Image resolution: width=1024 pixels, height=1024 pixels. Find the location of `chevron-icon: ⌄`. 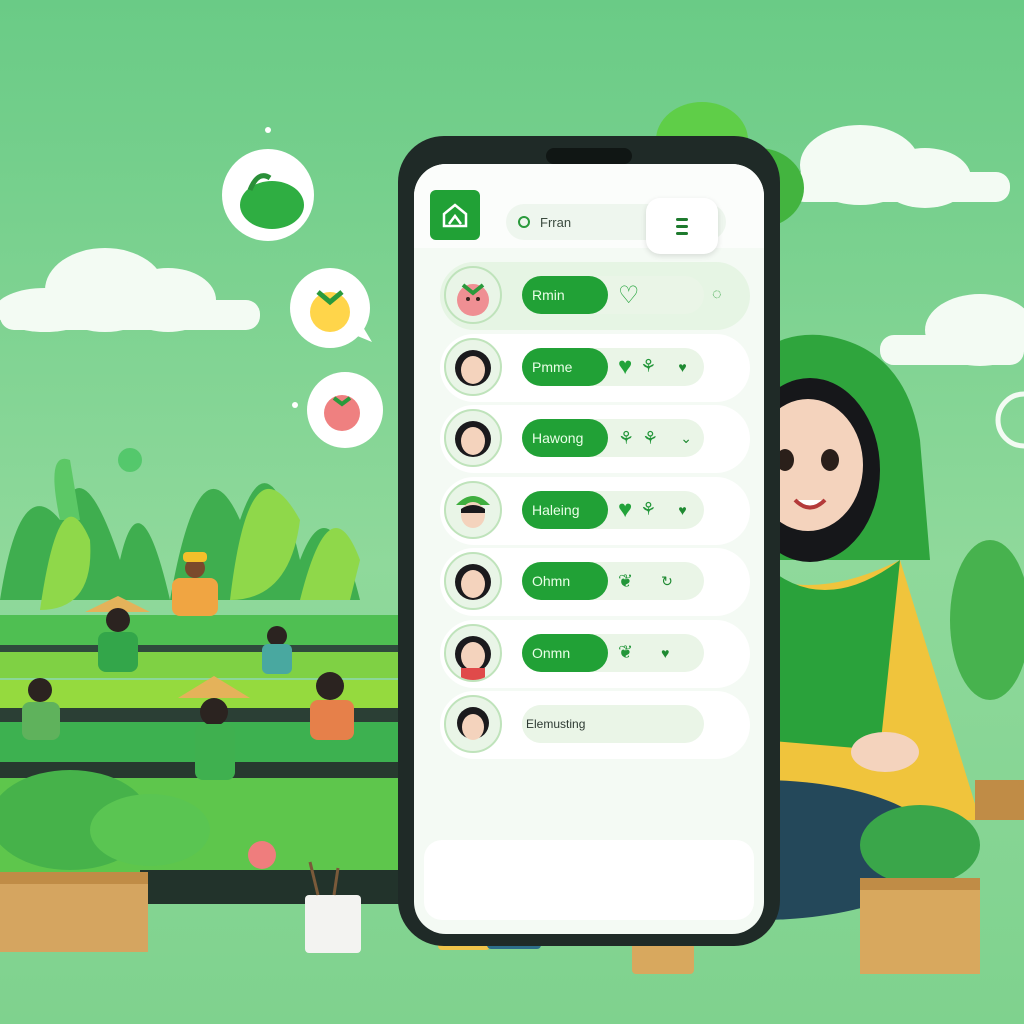

chevron-icon: ⌄ is located at coordinates (686, 438).